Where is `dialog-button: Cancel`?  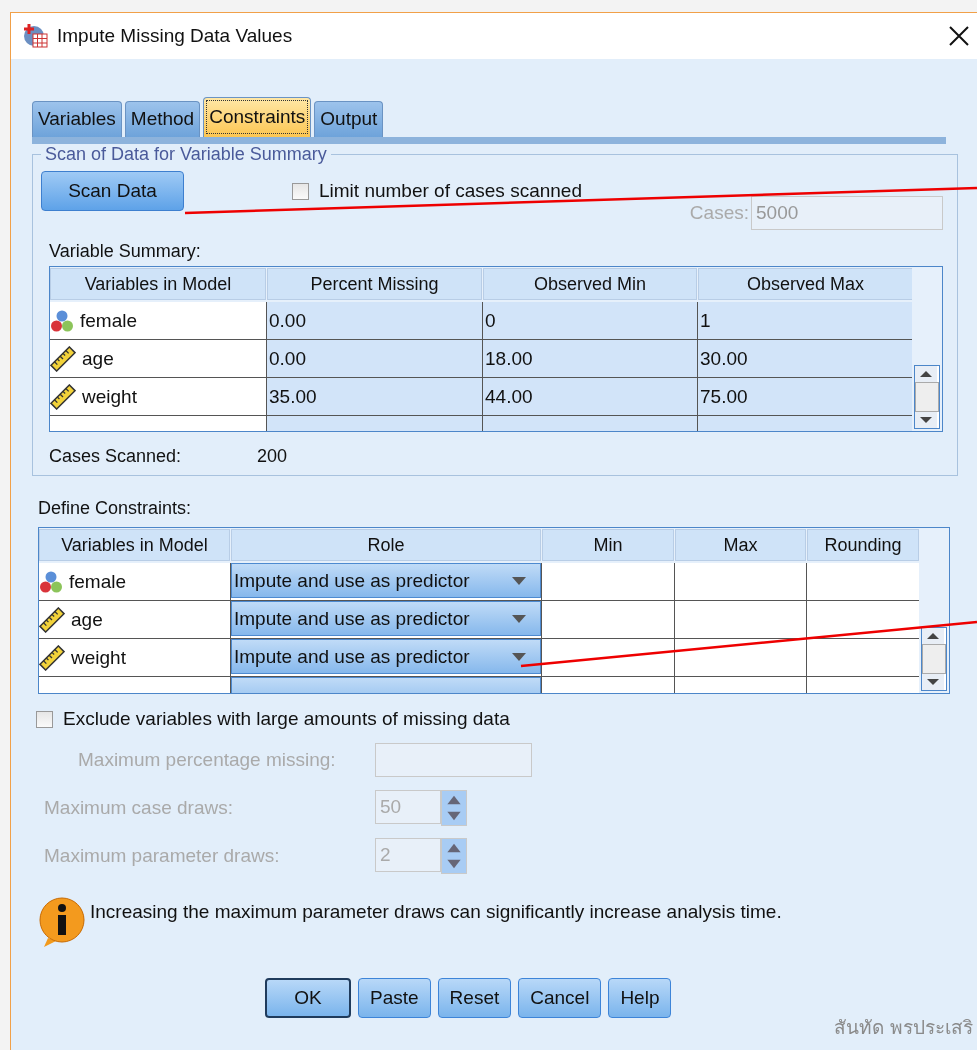
dialog-button: Cancel is located at coordinates (560, 998).